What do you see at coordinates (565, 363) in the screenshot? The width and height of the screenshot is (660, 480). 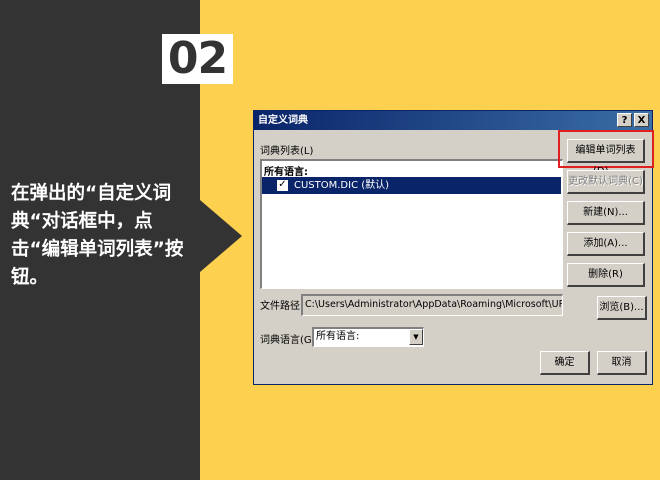 I see `ok-button: 确定` at bounding box center [565, 363].